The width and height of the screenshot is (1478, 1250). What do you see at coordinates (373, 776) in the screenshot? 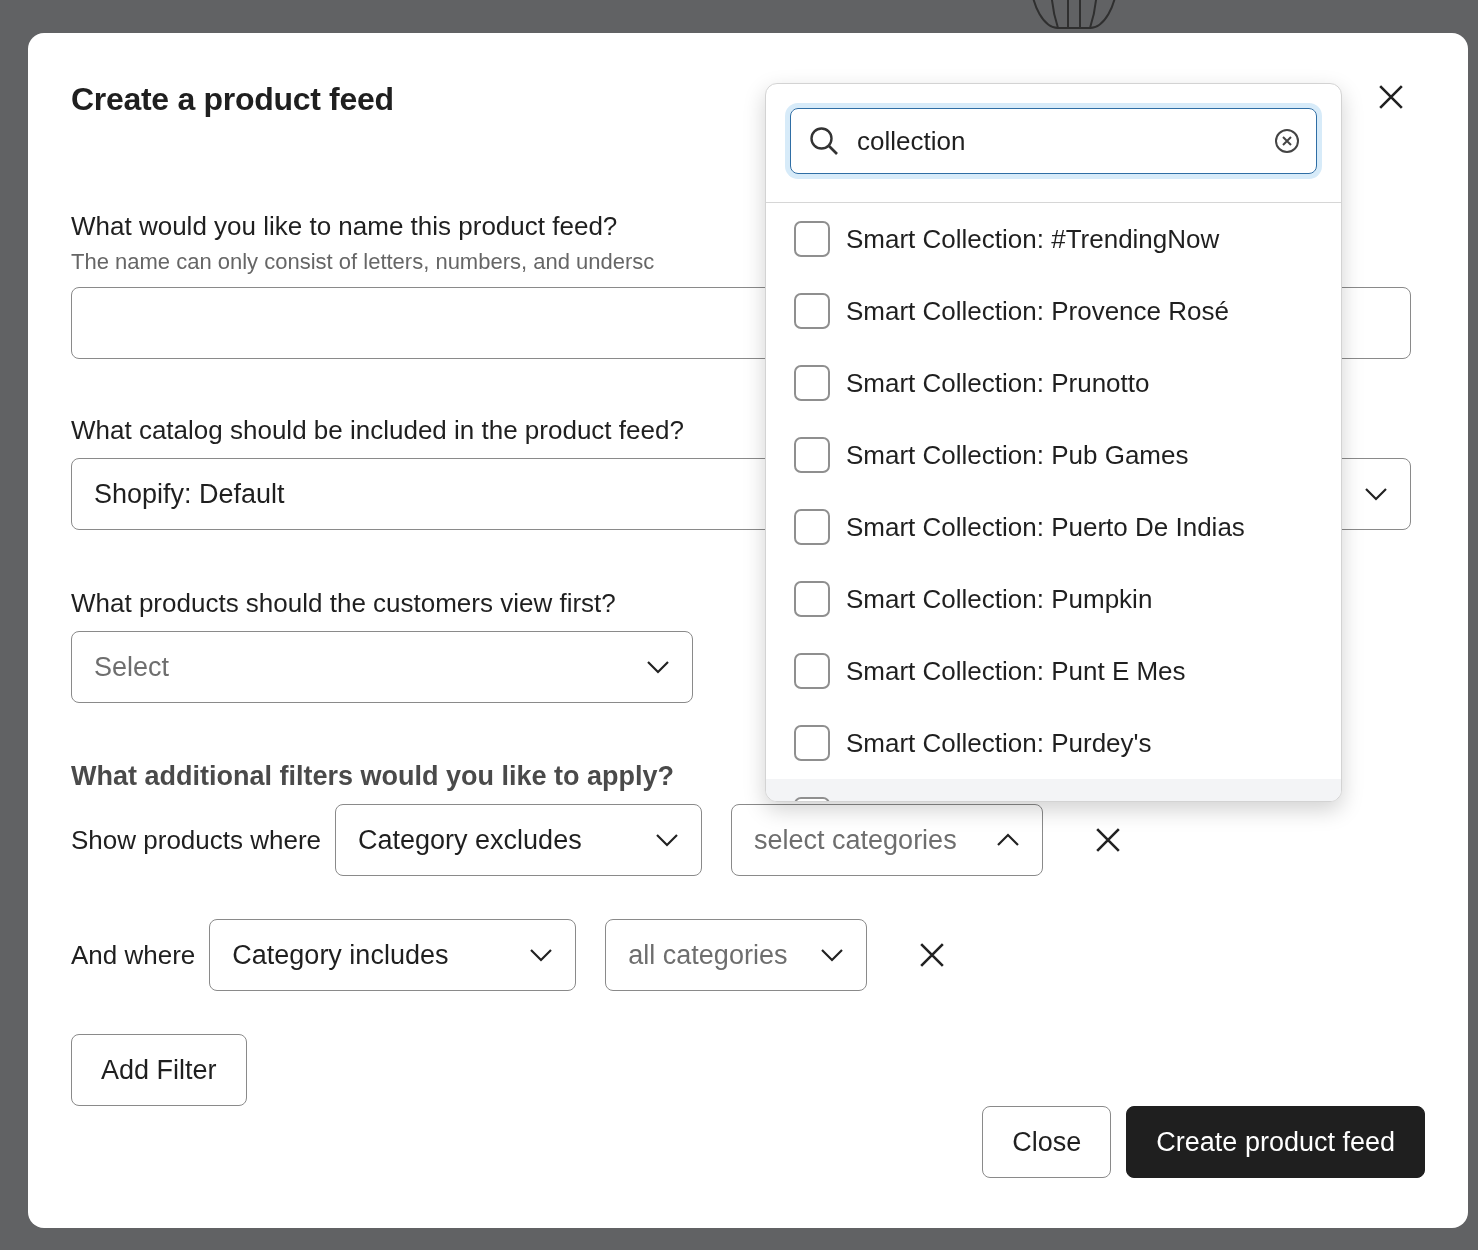
I see `filters-heading: What additional filters would you like to apply?` at bounding box center [373, 776].